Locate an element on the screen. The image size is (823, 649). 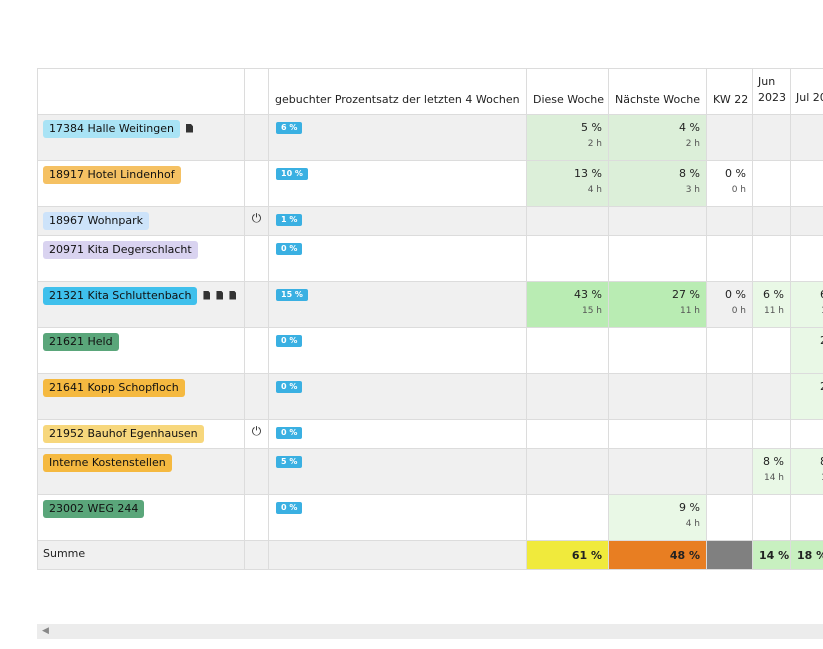
project-badge: Interne Kostenstellen is located at coordinates (107, 463).